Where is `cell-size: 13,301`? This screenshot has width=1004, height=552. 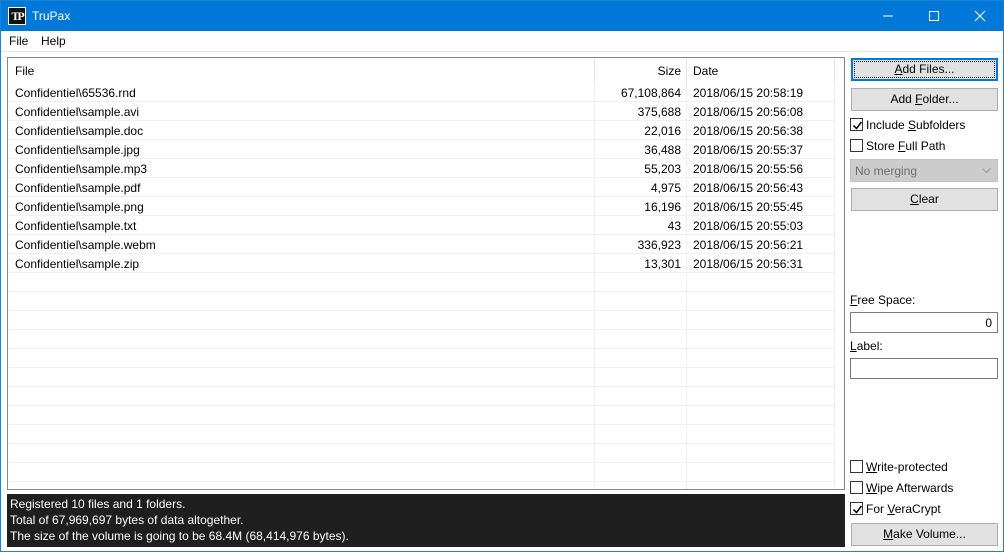 cell-size: 13,301 is located at coordinates (662, 264).